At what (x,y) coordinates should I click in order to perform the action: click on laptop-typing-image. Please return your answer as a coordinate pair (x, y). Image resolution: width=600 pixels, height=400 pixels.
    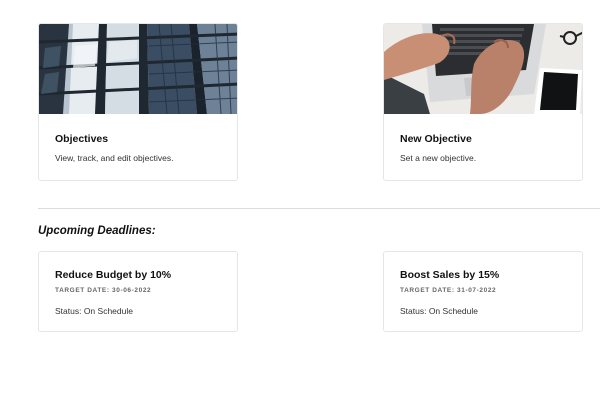
    Looking at the image, I should click on (483, 69).